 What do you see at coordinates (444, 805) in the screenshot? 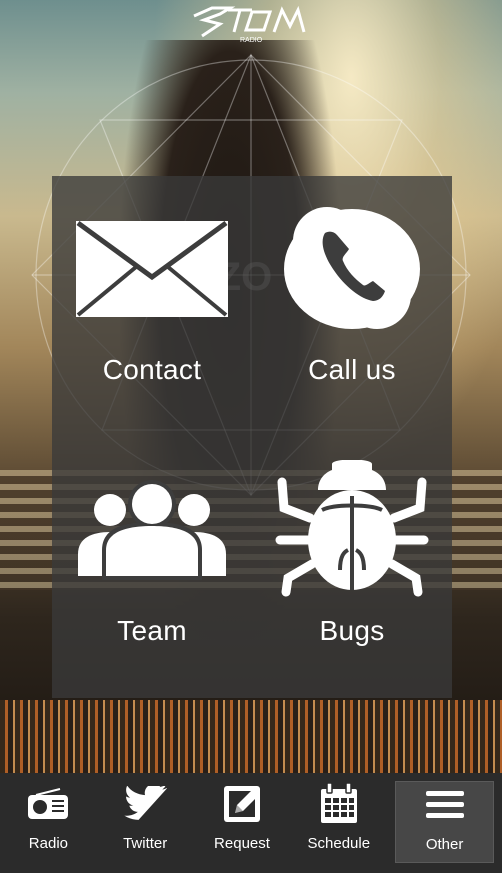
I see `menu-icon` at bounding box center [444, 805].